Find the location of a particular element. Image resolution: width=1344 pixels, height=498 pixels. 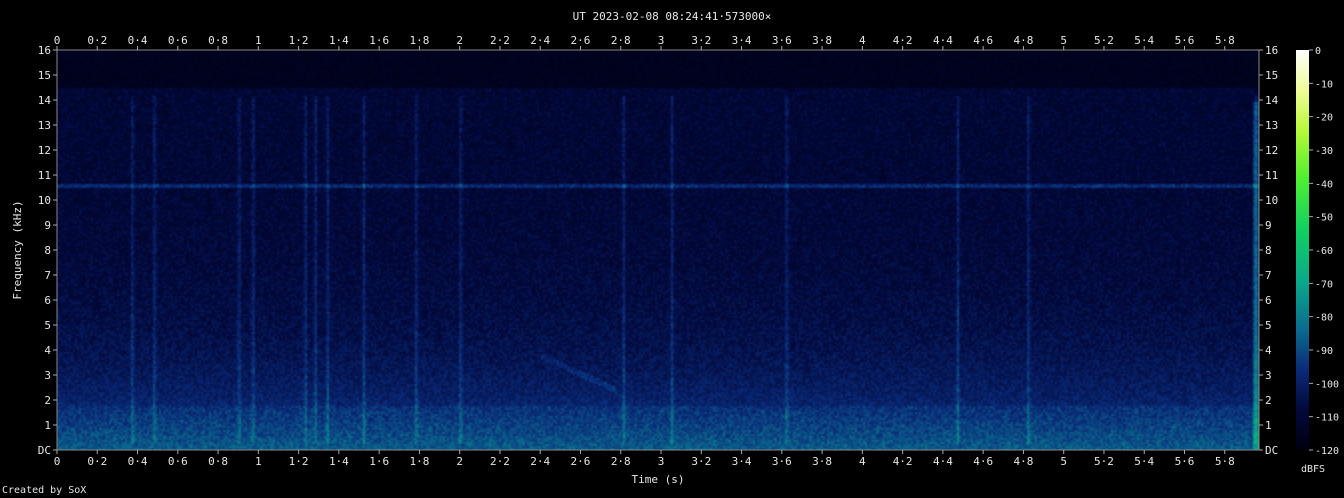

colorbar-tick-label: -120 is located at coordinates (1327, 451).